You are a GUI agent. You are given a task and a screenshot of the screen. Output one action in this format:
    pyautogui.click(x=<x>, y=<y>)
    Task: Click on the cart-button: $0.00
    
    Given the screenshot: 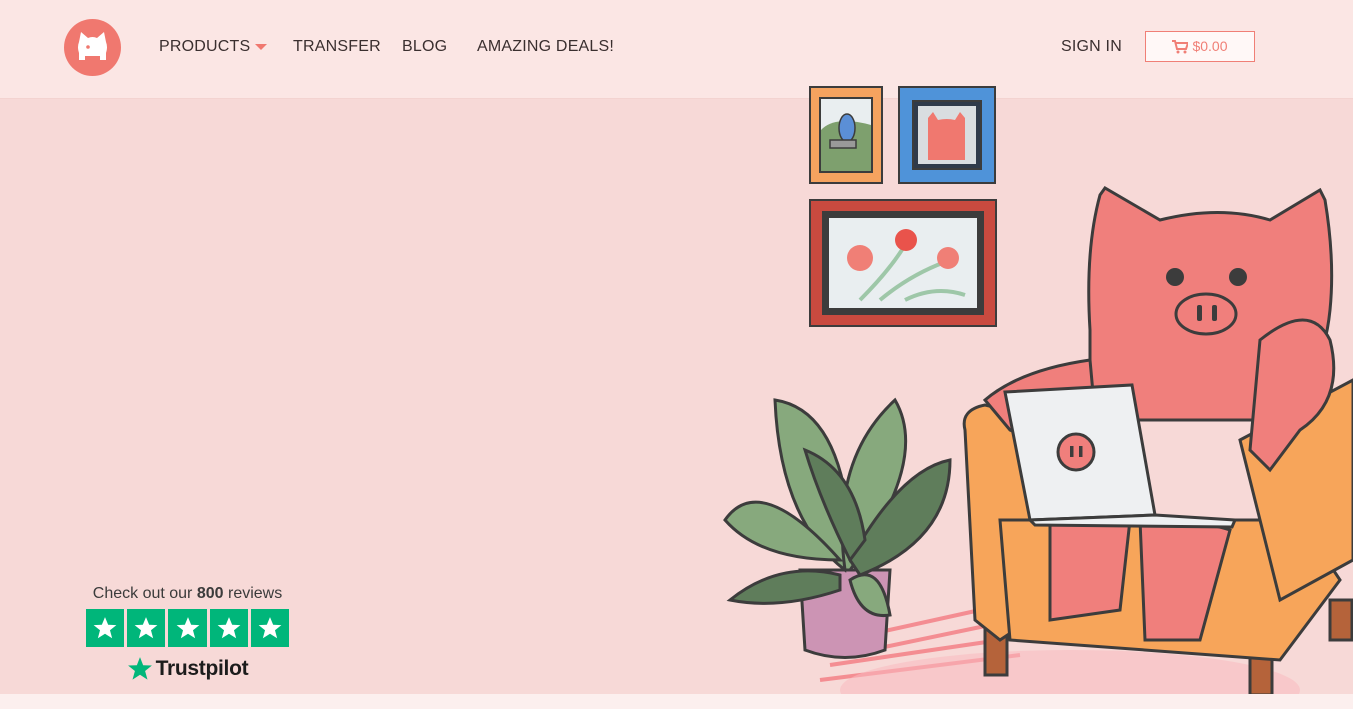 What is the action you would take?
    pyautogui.click(x=1200, y=46)
    